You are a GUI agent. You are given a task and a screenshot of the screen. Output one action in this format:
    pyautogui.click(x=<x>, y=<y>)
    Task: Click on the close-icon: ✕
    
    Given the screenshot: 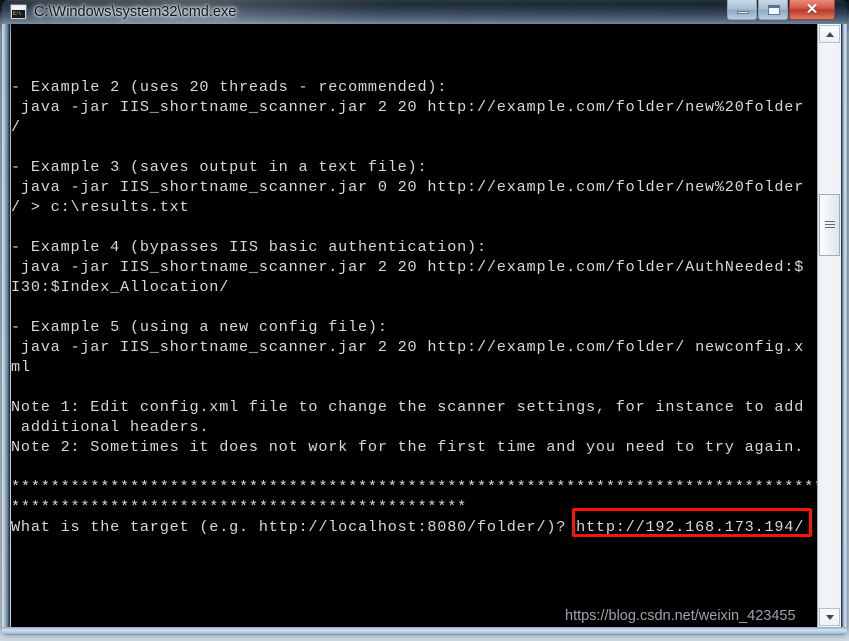 What is the action you would take?
    pyautogui.click(x=812, y=9)
    